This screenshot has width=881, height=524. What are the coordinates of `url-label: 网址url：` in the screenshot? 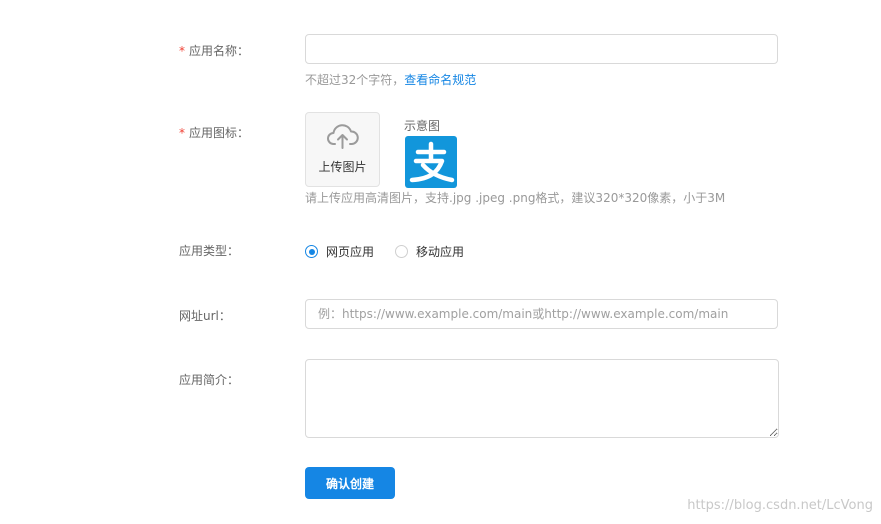 It's located at (205, 316).